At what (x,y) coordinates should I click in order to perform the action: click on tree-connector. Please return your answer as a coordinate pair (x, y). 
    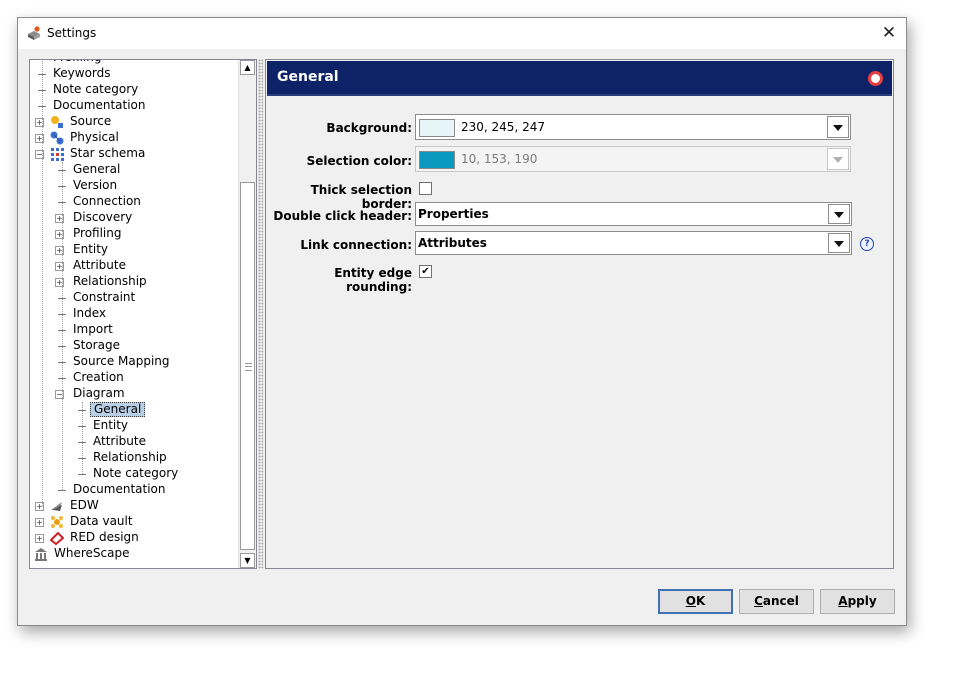
    Looking at the image, I should click on (82, 474).